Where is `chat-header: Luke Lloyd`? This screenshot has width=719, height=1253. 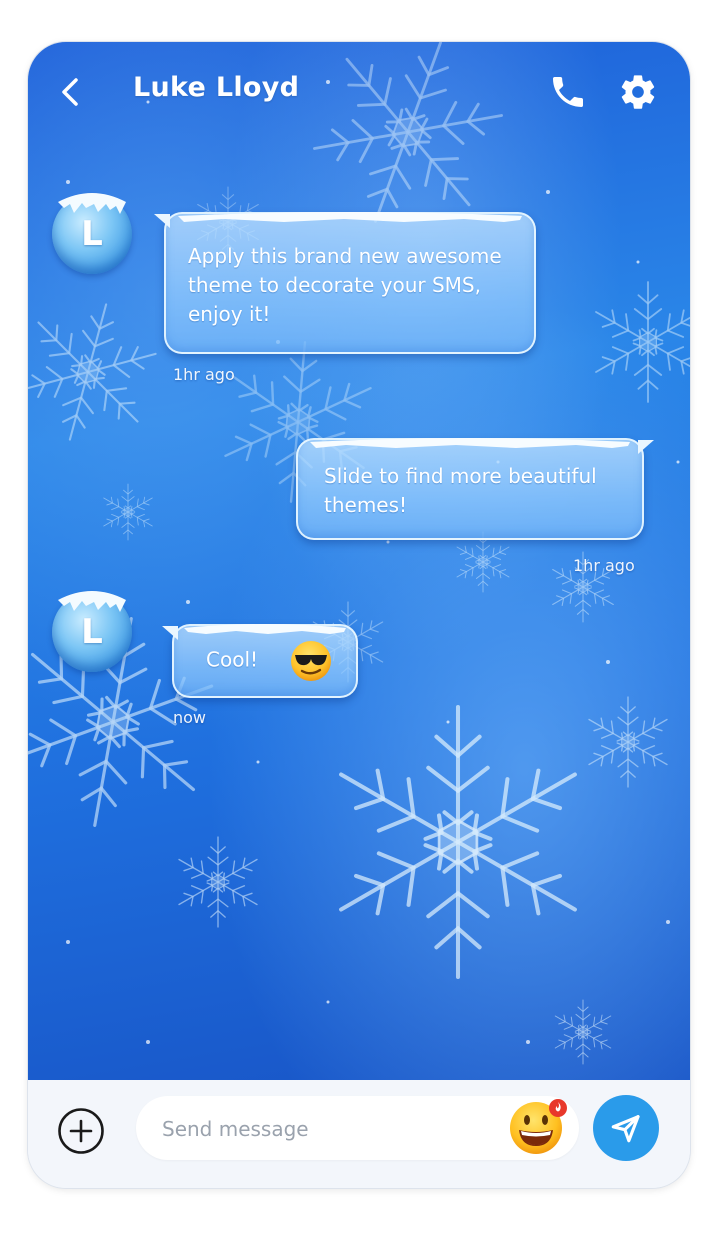 chat-header: Luke Lloyd is located at coordinates (359, 92).